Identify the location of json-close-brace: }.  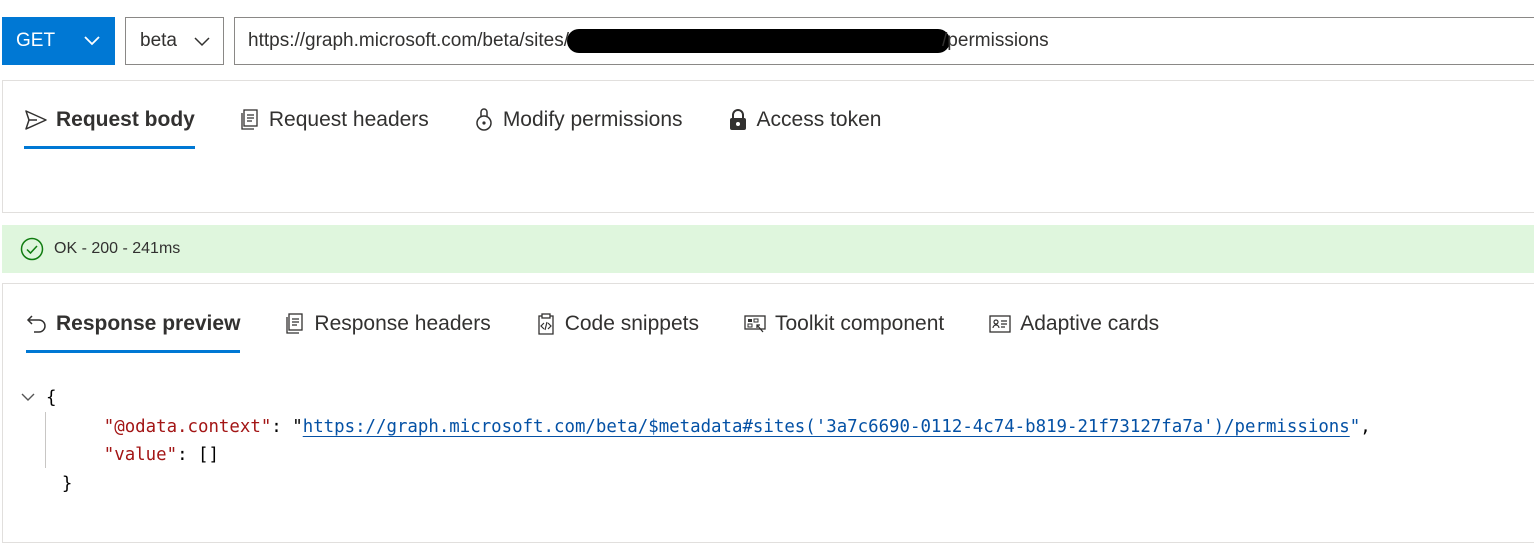
(67, 483).